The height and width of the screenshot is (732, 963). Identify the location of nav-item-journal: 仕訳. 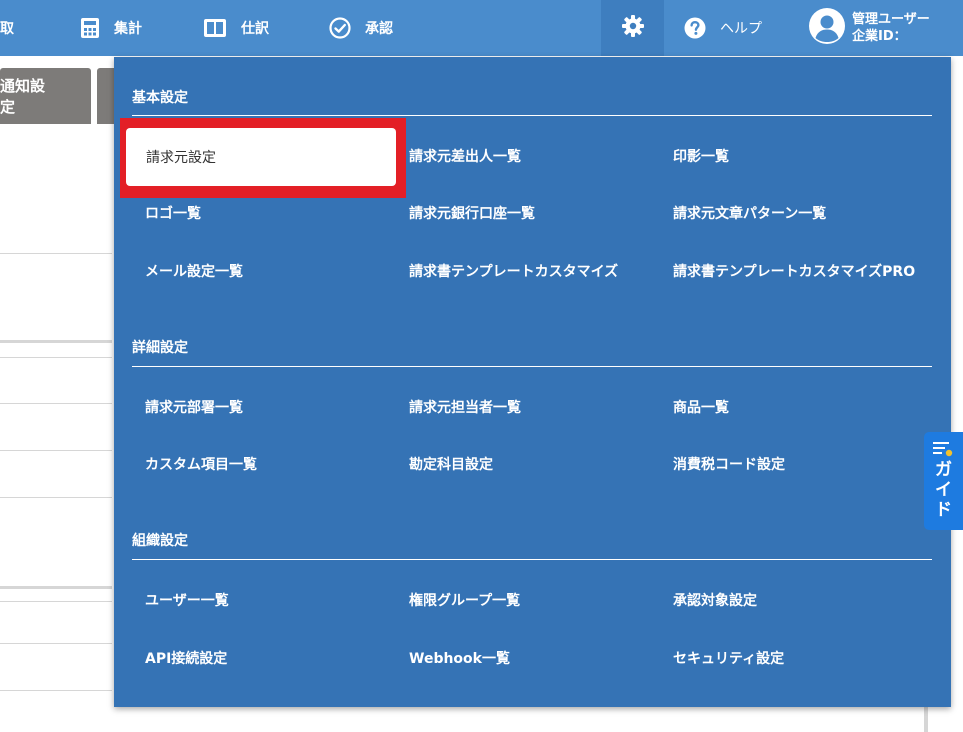
(236, 28).